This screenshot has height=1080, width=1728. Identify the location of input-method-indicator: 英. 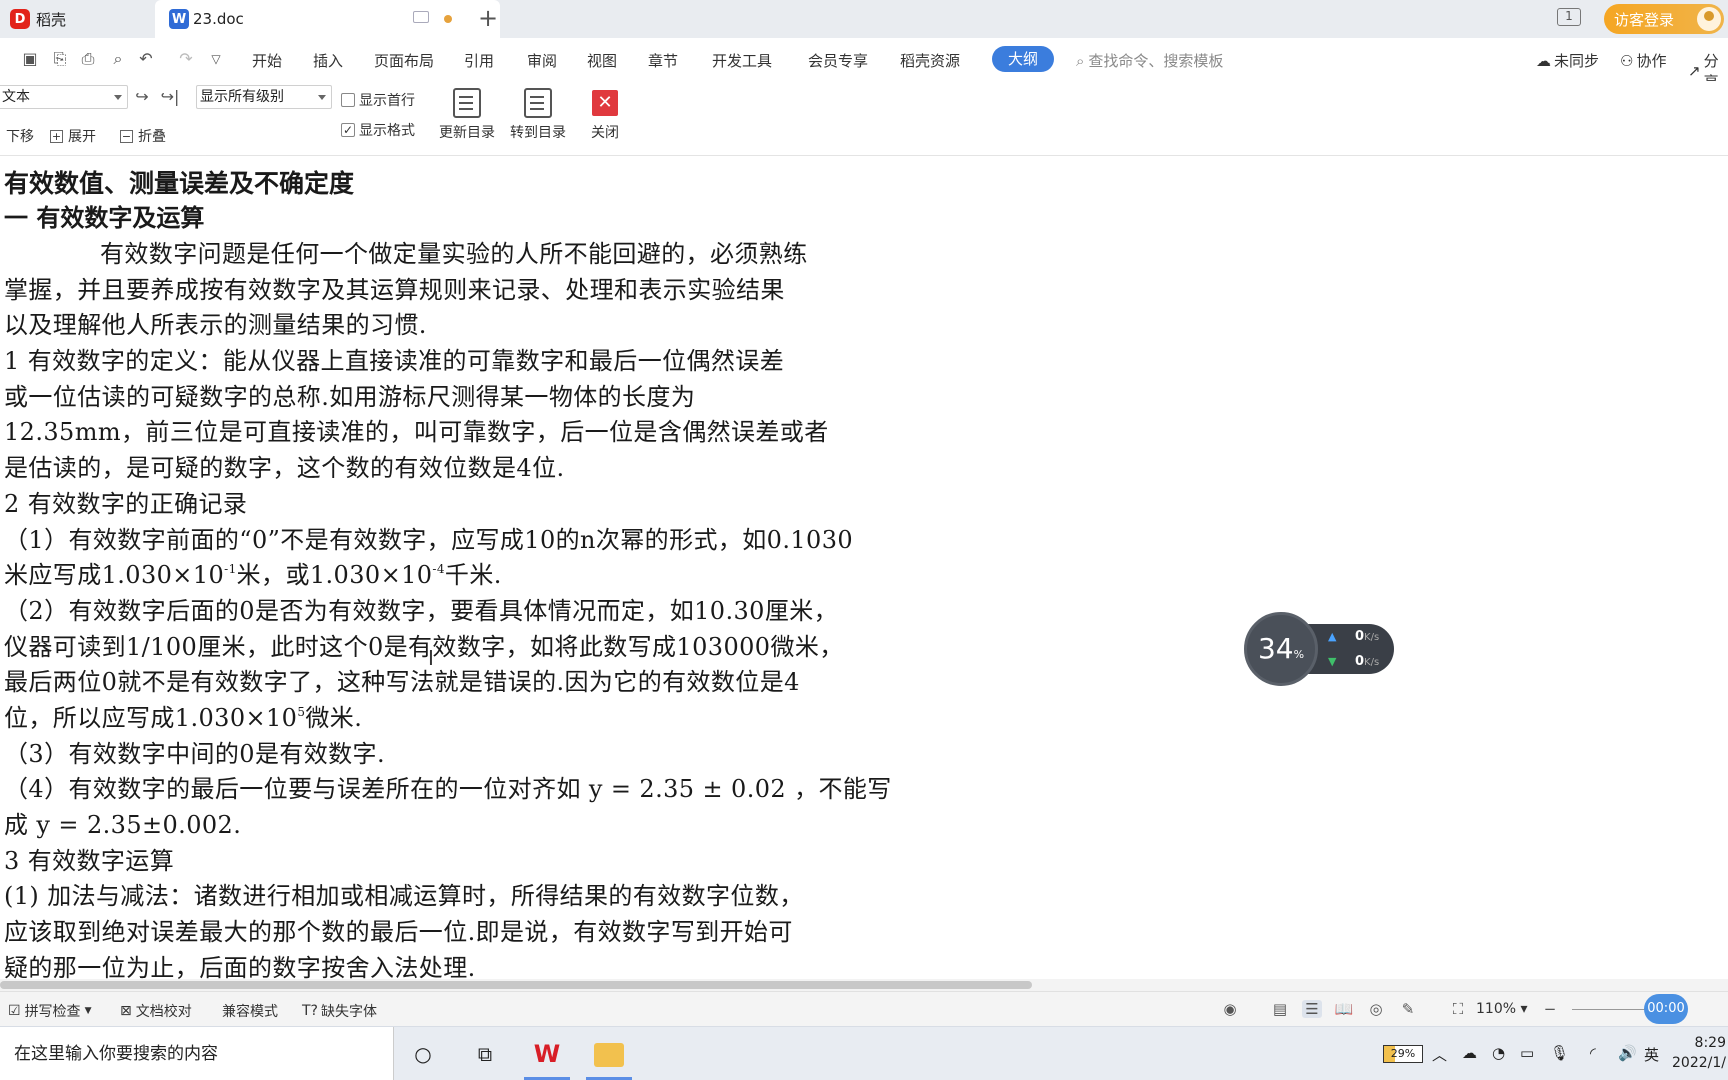
(1651, 1054).